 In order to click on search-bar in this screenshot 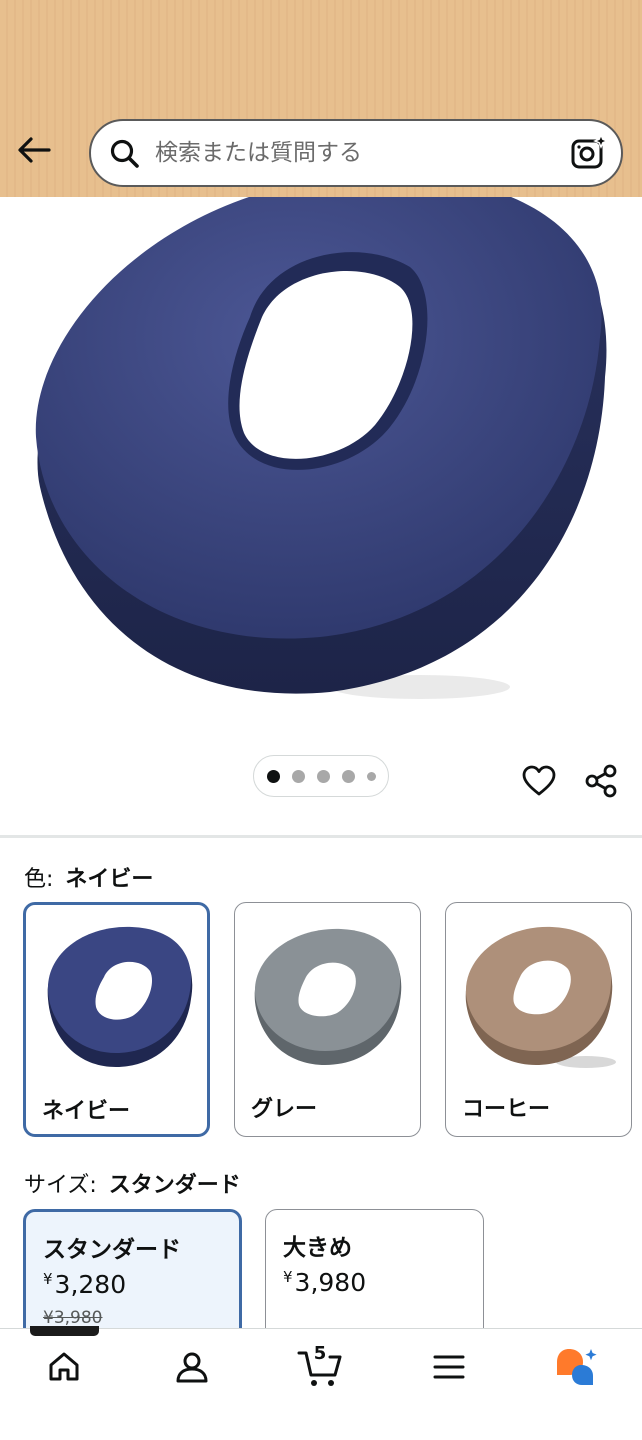, I will do `click(356, 153)`.